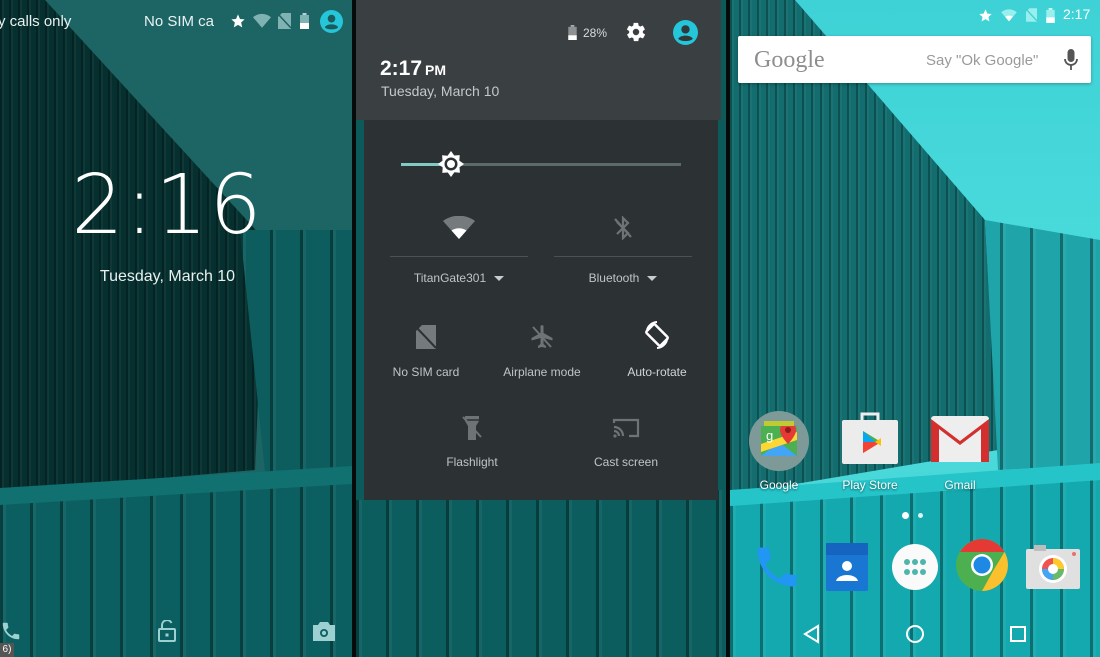  I want to click on lock-clock: 2:16, so click(167, 205).